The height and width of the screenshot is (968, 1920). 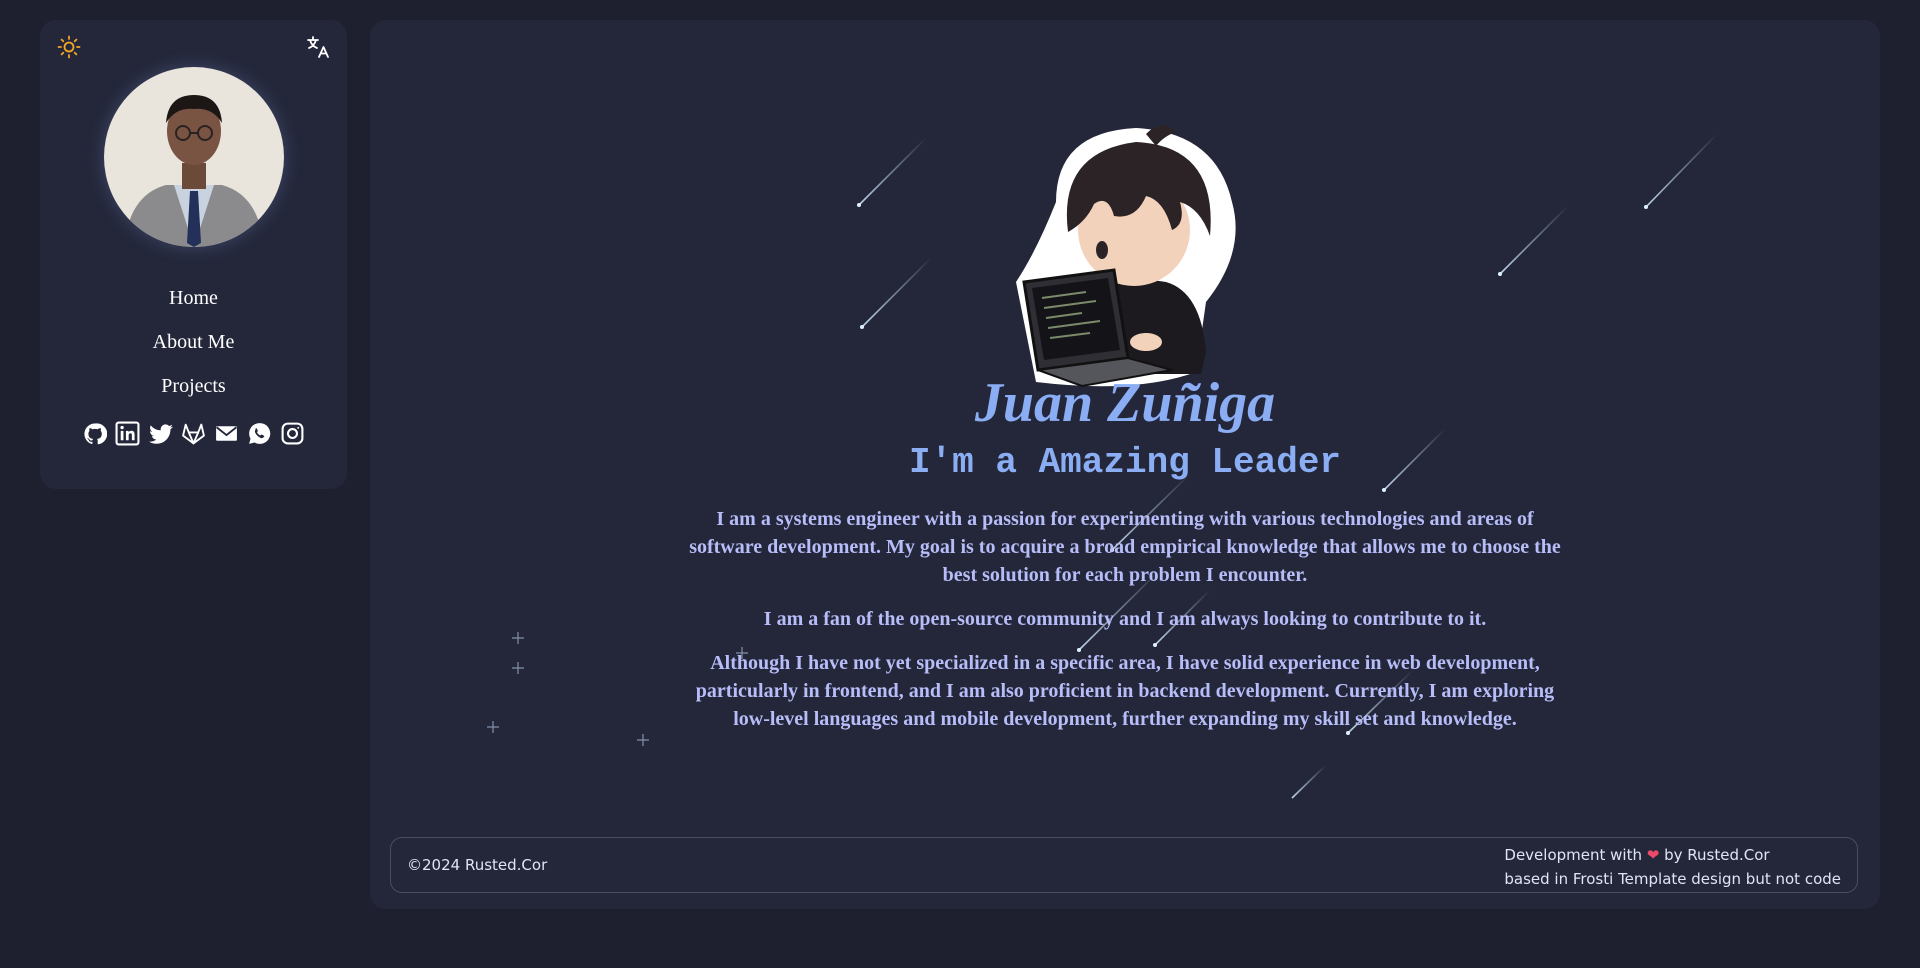 What do you see at coordinates (193, 254) in the screenshot?
I see `sidebar: Home About Me Projects` at bounding box center [193, 254].